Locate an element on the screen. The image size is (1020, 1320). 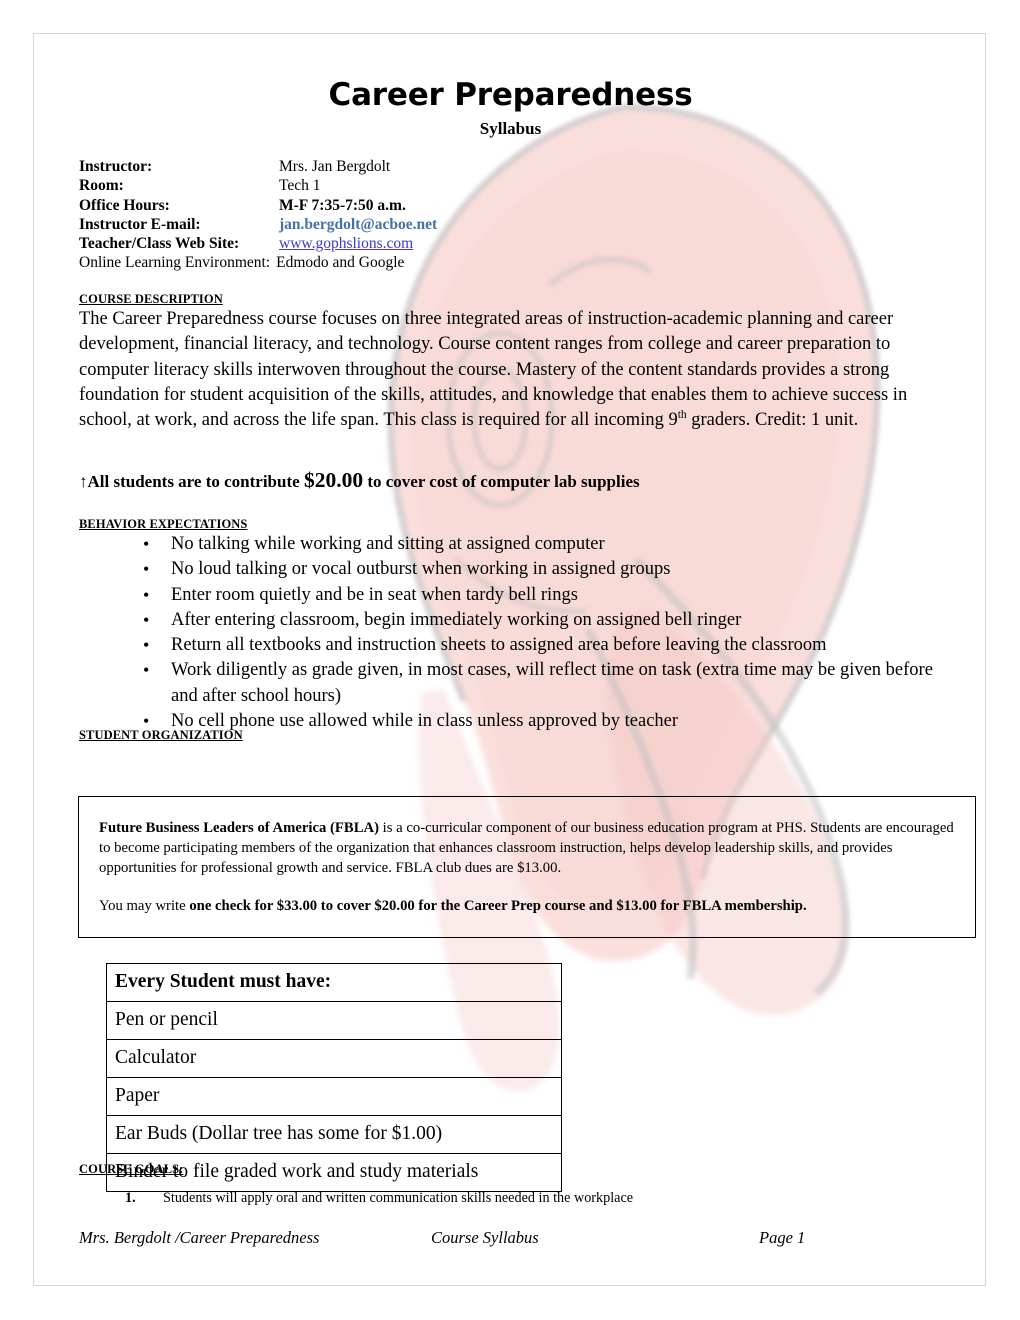
footer-page-number: Page 1 is located at coordinates (782, 1237).